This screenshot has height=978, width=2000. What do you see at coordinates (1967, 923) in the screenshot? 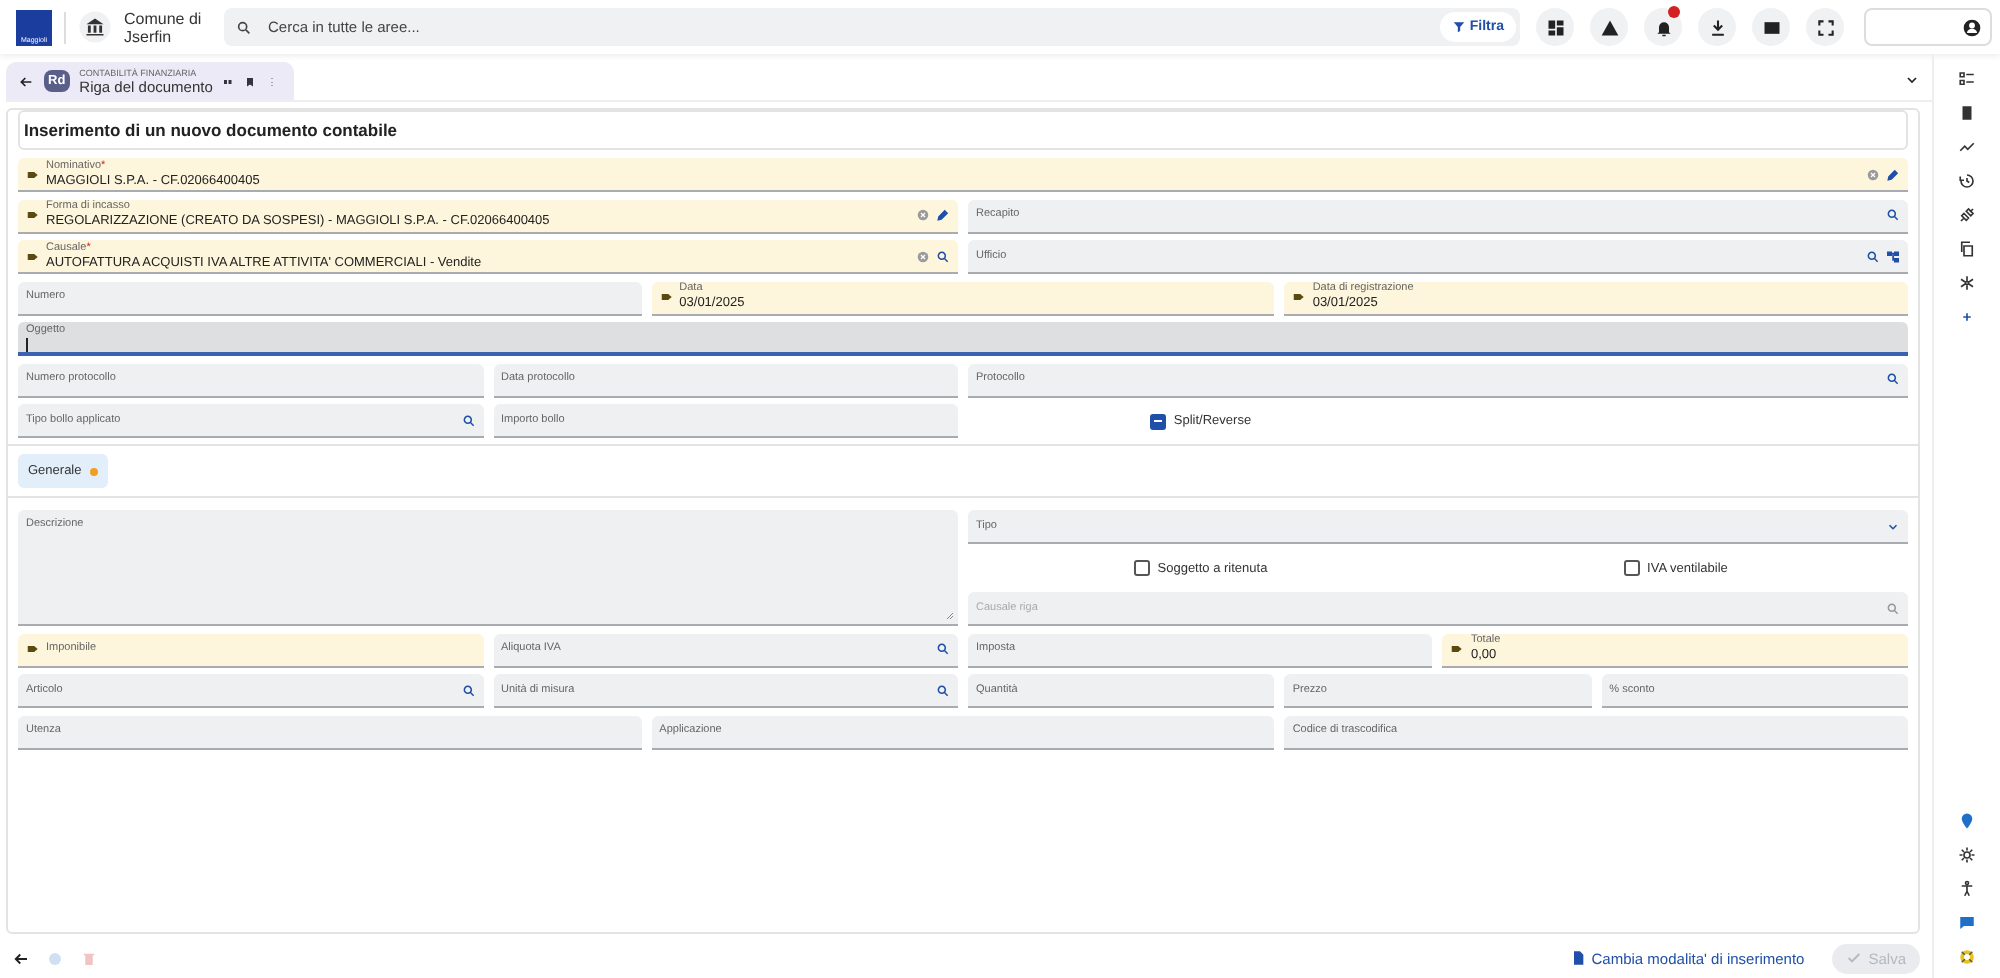
I see `chat-icon` at bounding box center [1967, 923].